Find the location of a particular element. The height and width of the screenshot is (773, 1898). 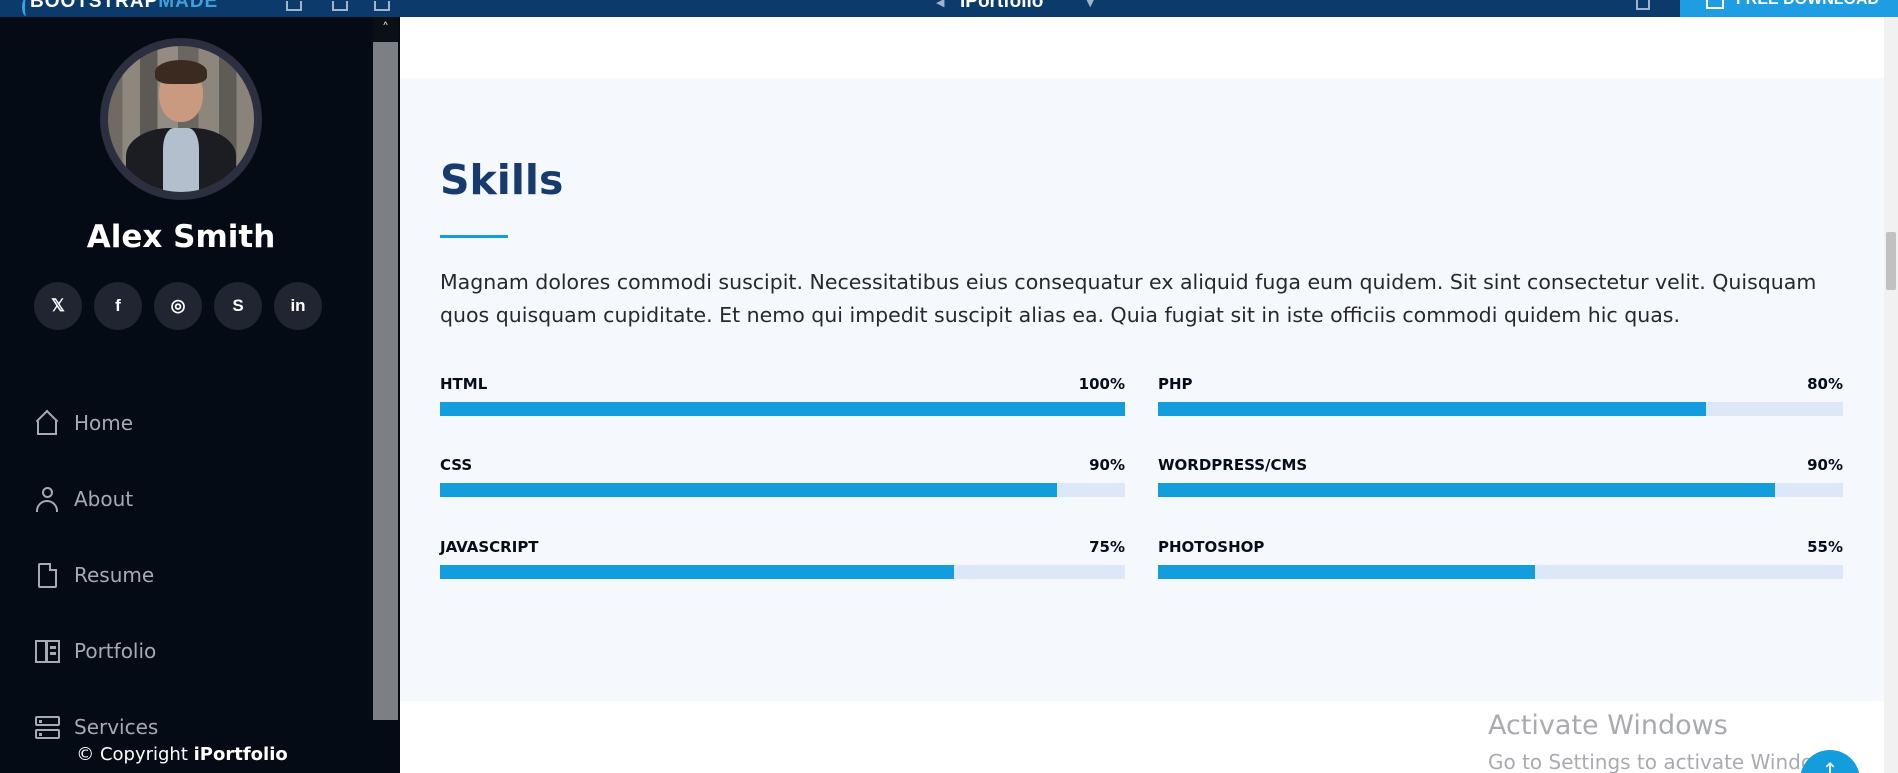

nav-item-about: About is located at coordinates (186, 499).